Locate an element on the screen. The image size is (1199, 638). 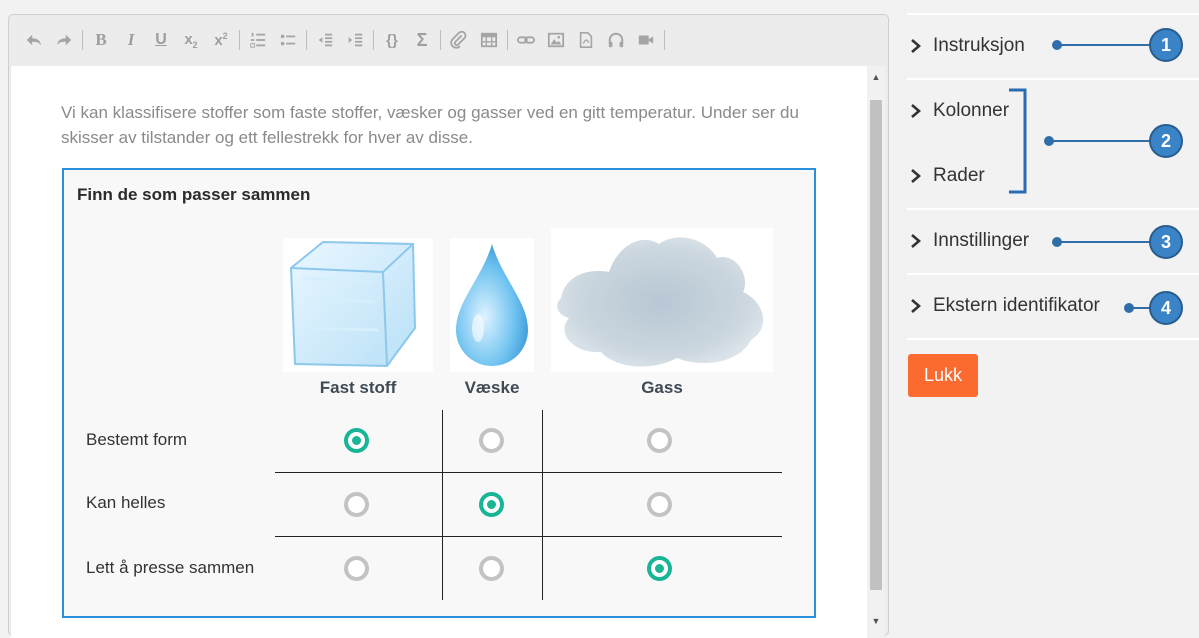
code-icon: {} is located at coordinates (392, 40).